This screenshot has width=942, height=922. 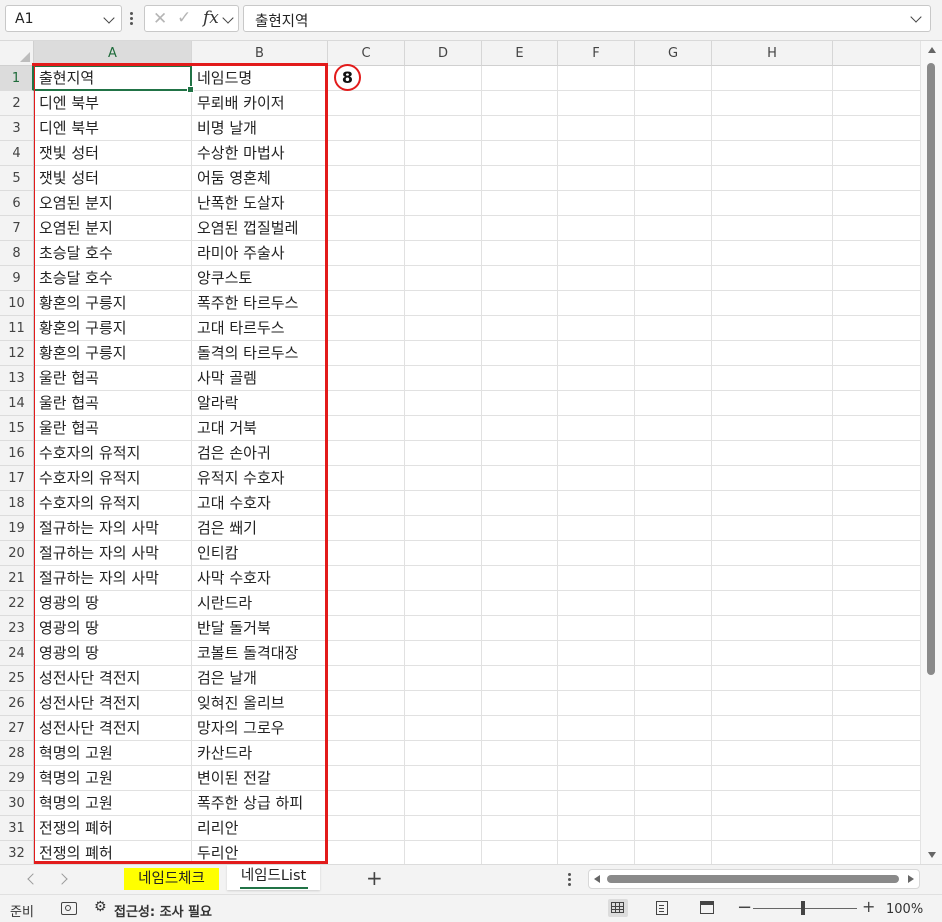 I want to click on column-header-e: E, so click(x=520, y=53).